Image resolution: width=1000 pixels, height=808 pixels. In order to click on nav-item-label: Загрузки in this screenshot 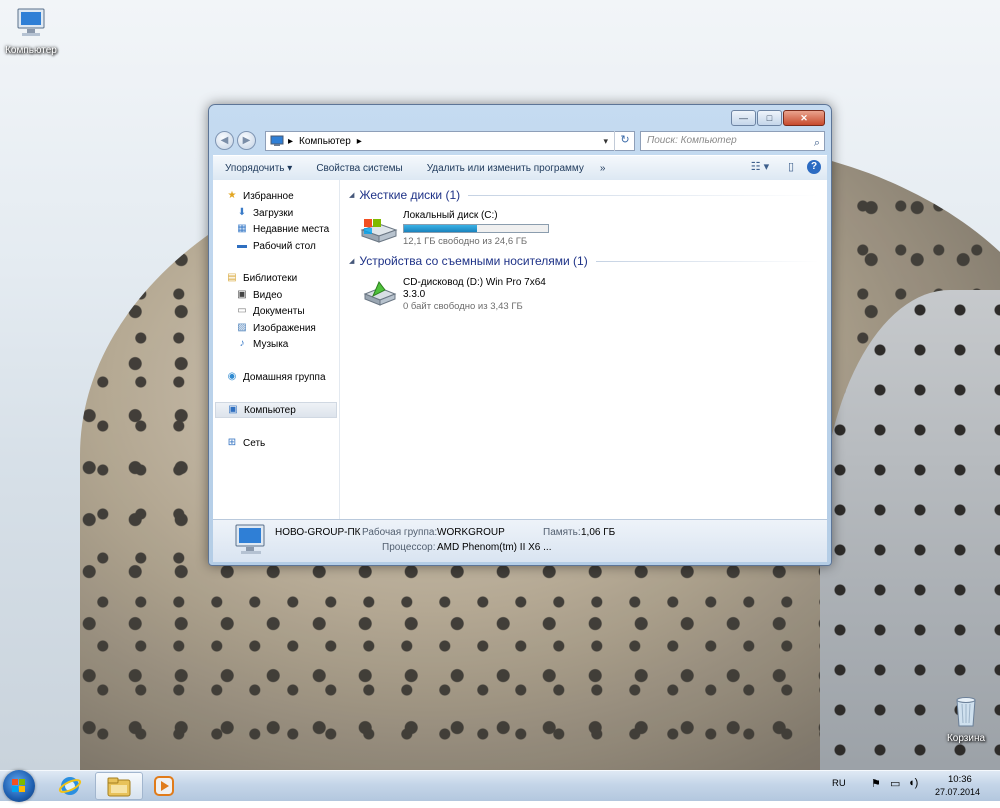, I will do `click(273, 213)`.